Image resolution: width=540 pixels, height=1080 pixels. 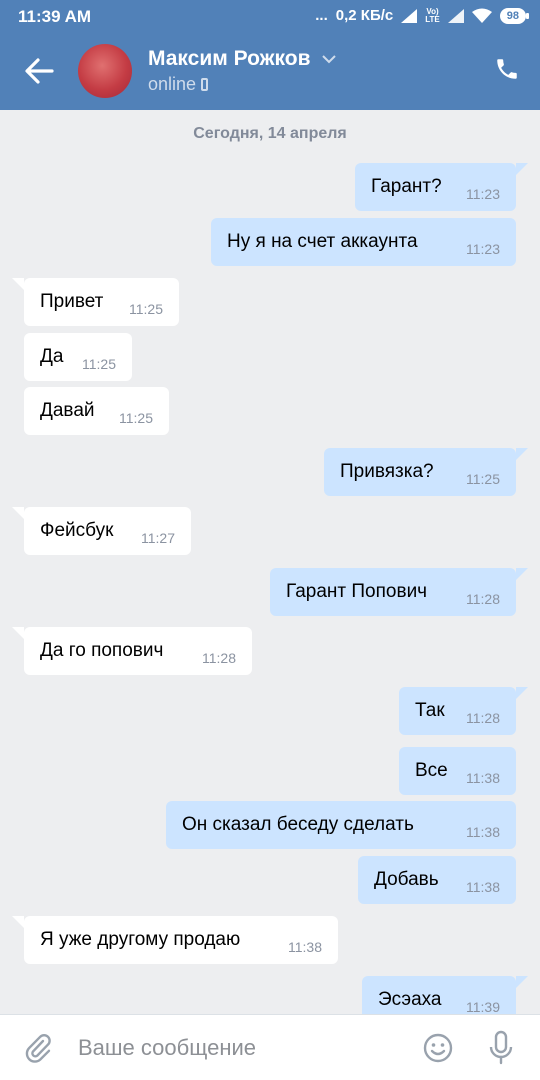 What do you see at coordinates (507, 69) in the screenshot?
I see `phone-call-icon` at bounding box center [507, 69].